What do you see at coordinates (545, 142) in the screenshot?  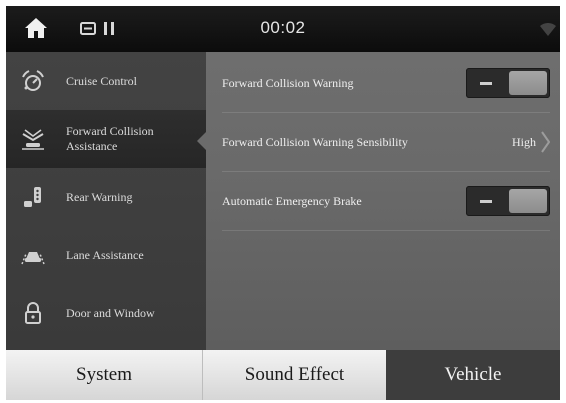 I see `chevron-right-icon` at bounding box center [545, 142].